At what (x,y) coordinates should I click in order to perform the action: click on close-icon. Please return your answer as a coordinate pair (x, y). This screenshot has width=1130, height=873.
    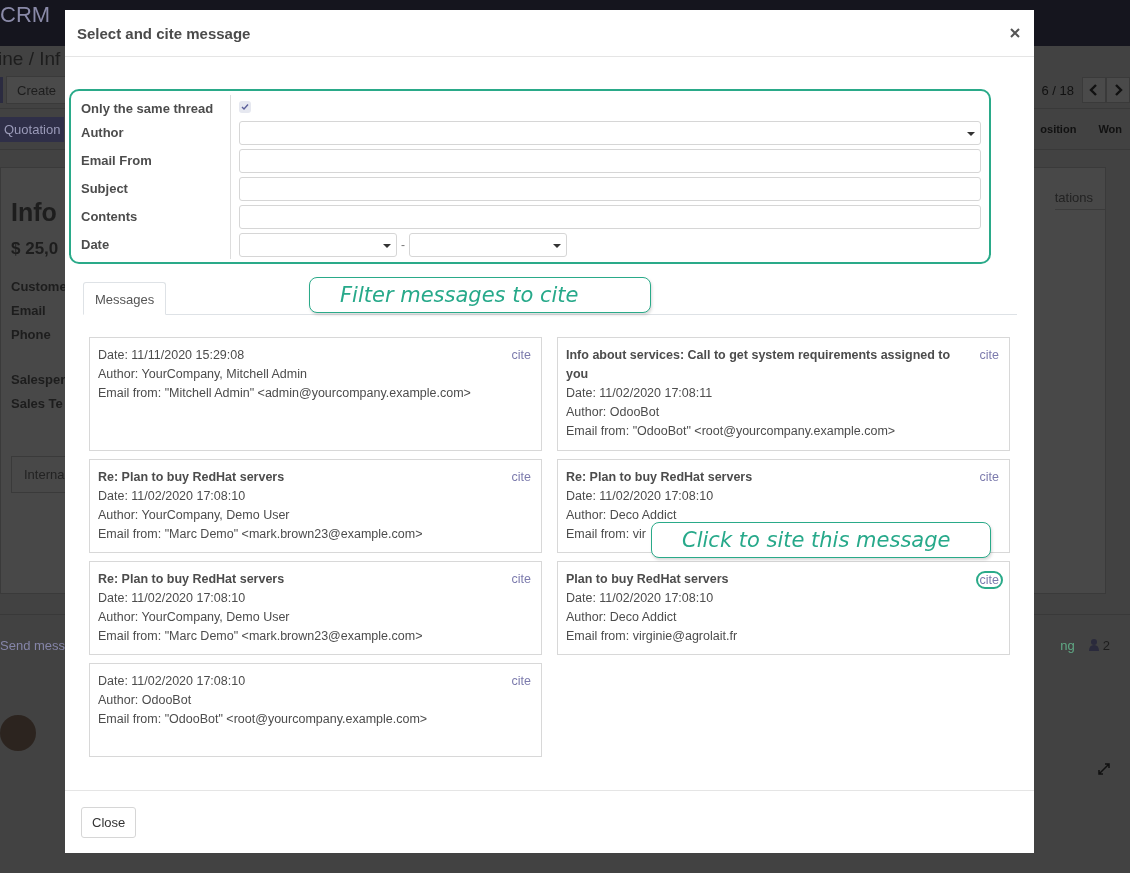
    Looking at the image, I should click on (1015, 33).